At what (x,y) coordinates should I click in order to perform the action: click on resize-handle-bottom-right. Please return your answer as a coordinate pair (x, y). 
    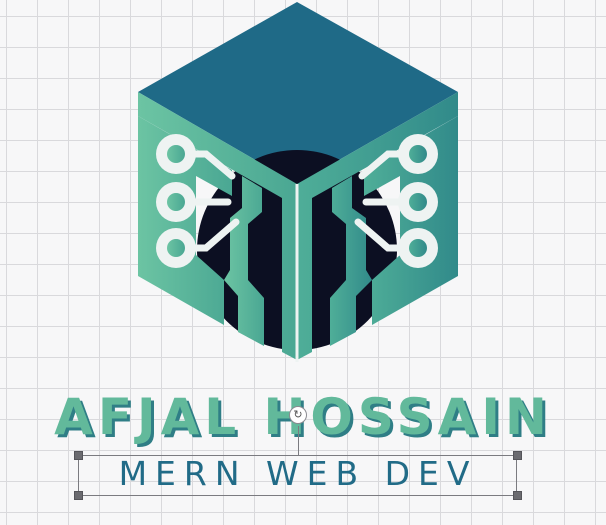
    Looking at the image, I should click on (517, 495).